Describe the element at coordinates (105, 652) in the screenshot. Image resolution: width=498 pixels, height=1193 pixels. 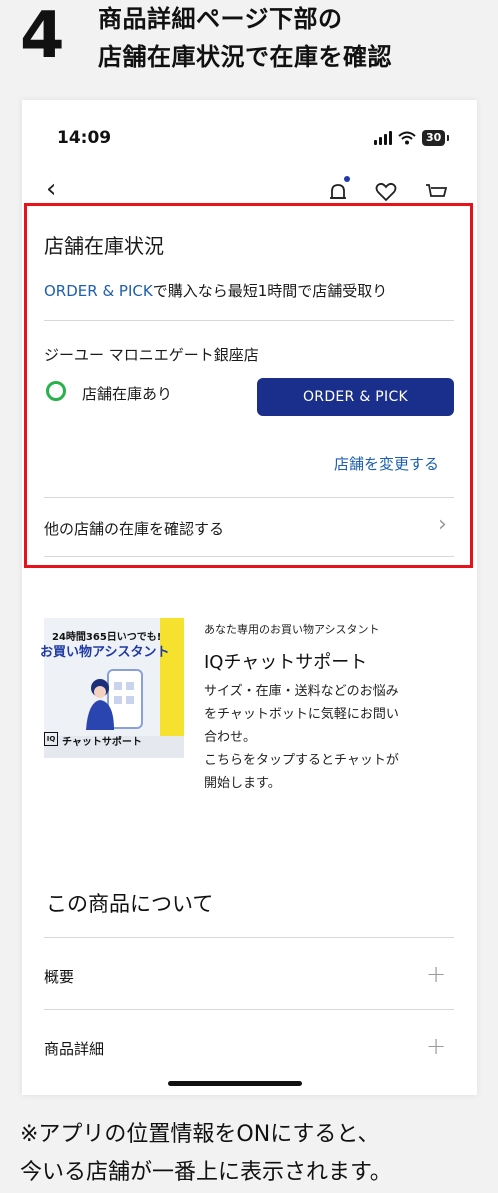
I see `banner-heading: お買い物アシスタント` at that location.